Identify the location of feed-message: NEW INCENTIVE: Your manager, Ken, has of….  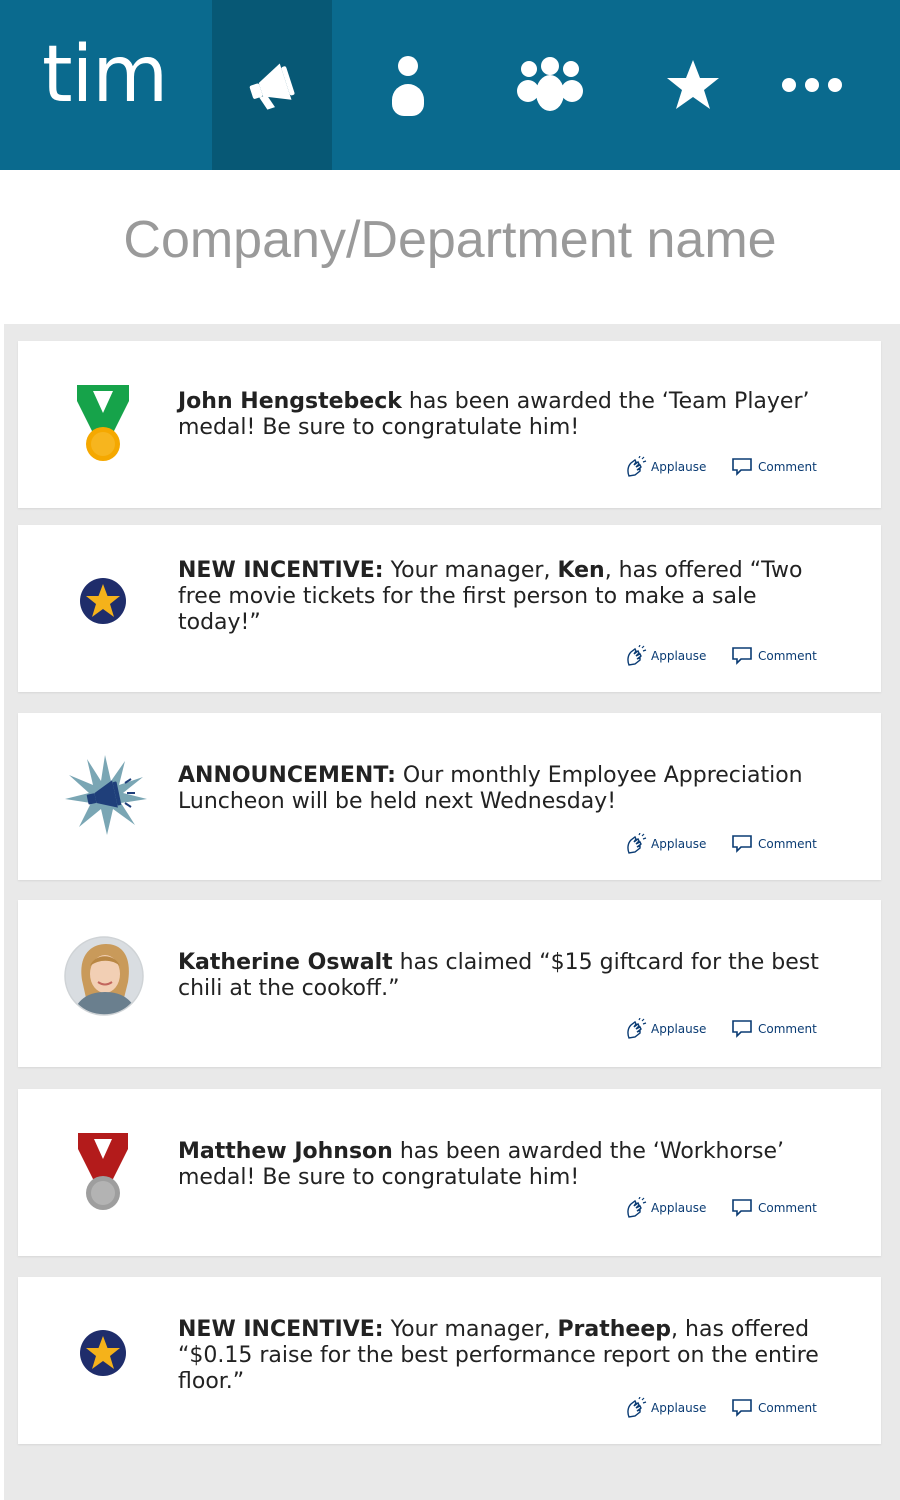
(490, 596).